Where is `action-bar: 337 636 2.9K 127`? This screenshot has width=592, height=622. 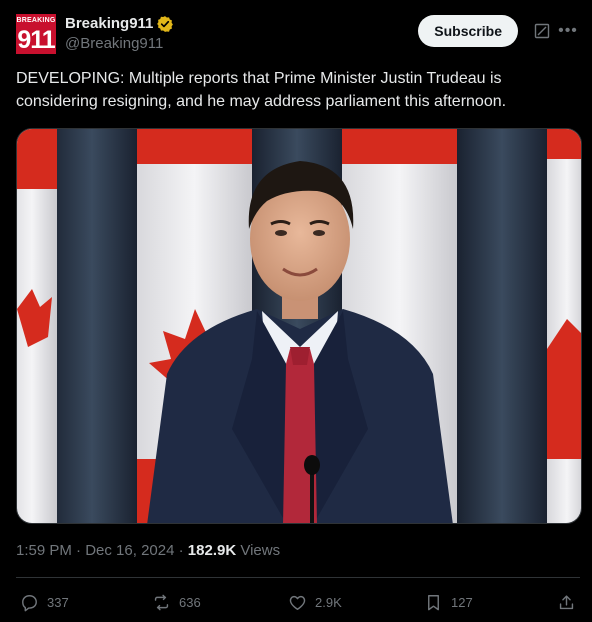 action-bar: 337 636 2.9K 127 is located at coordinates (298, 602).